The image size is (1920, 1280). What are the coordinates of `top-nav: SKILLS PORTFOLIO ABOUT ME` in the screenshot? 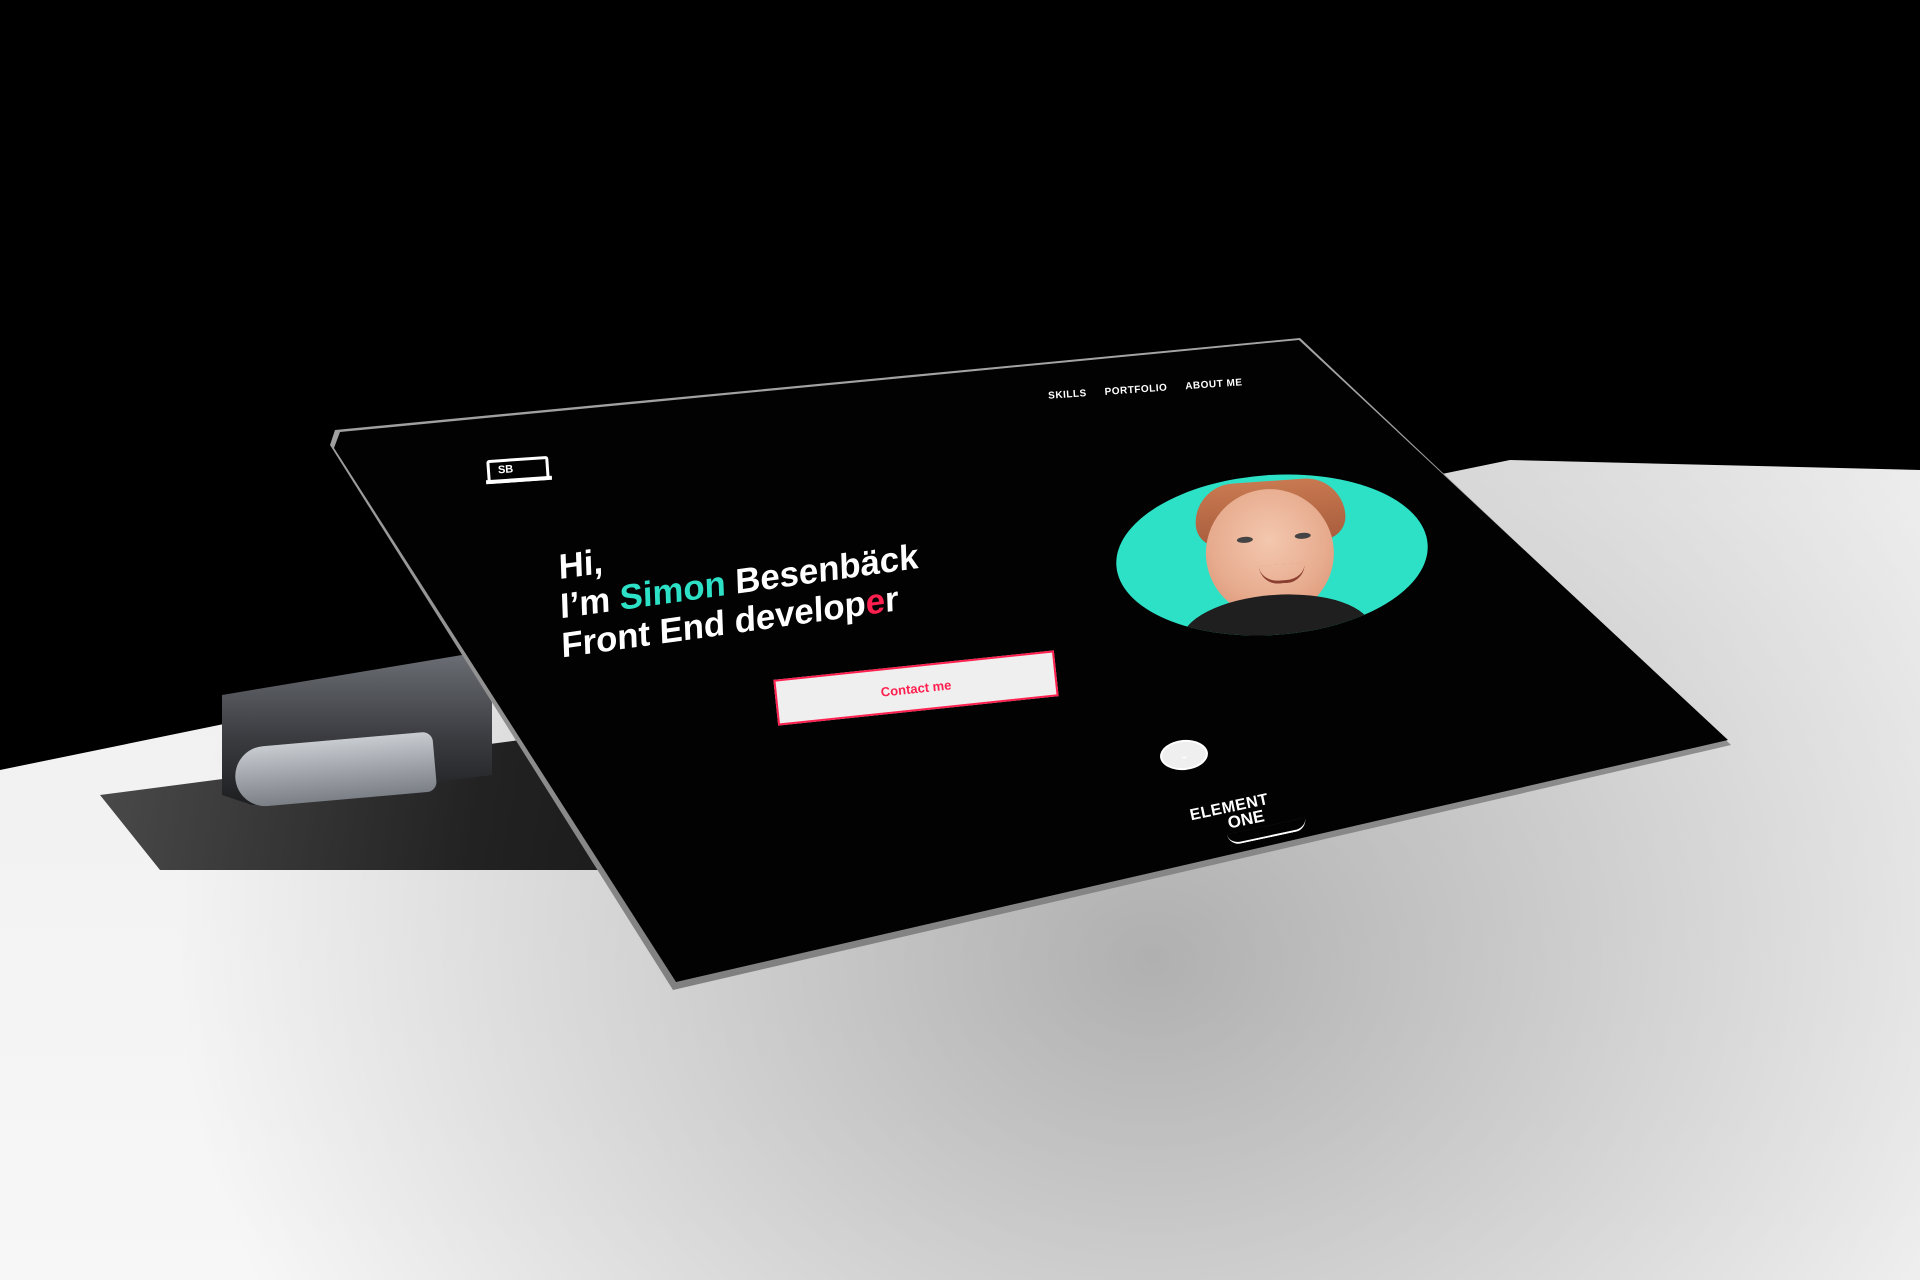 It's located at (1145, 389).